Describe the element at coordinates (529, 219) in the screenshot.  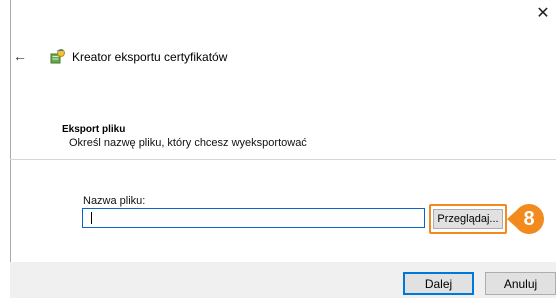
I see `step-number-badge: 8` at that location.